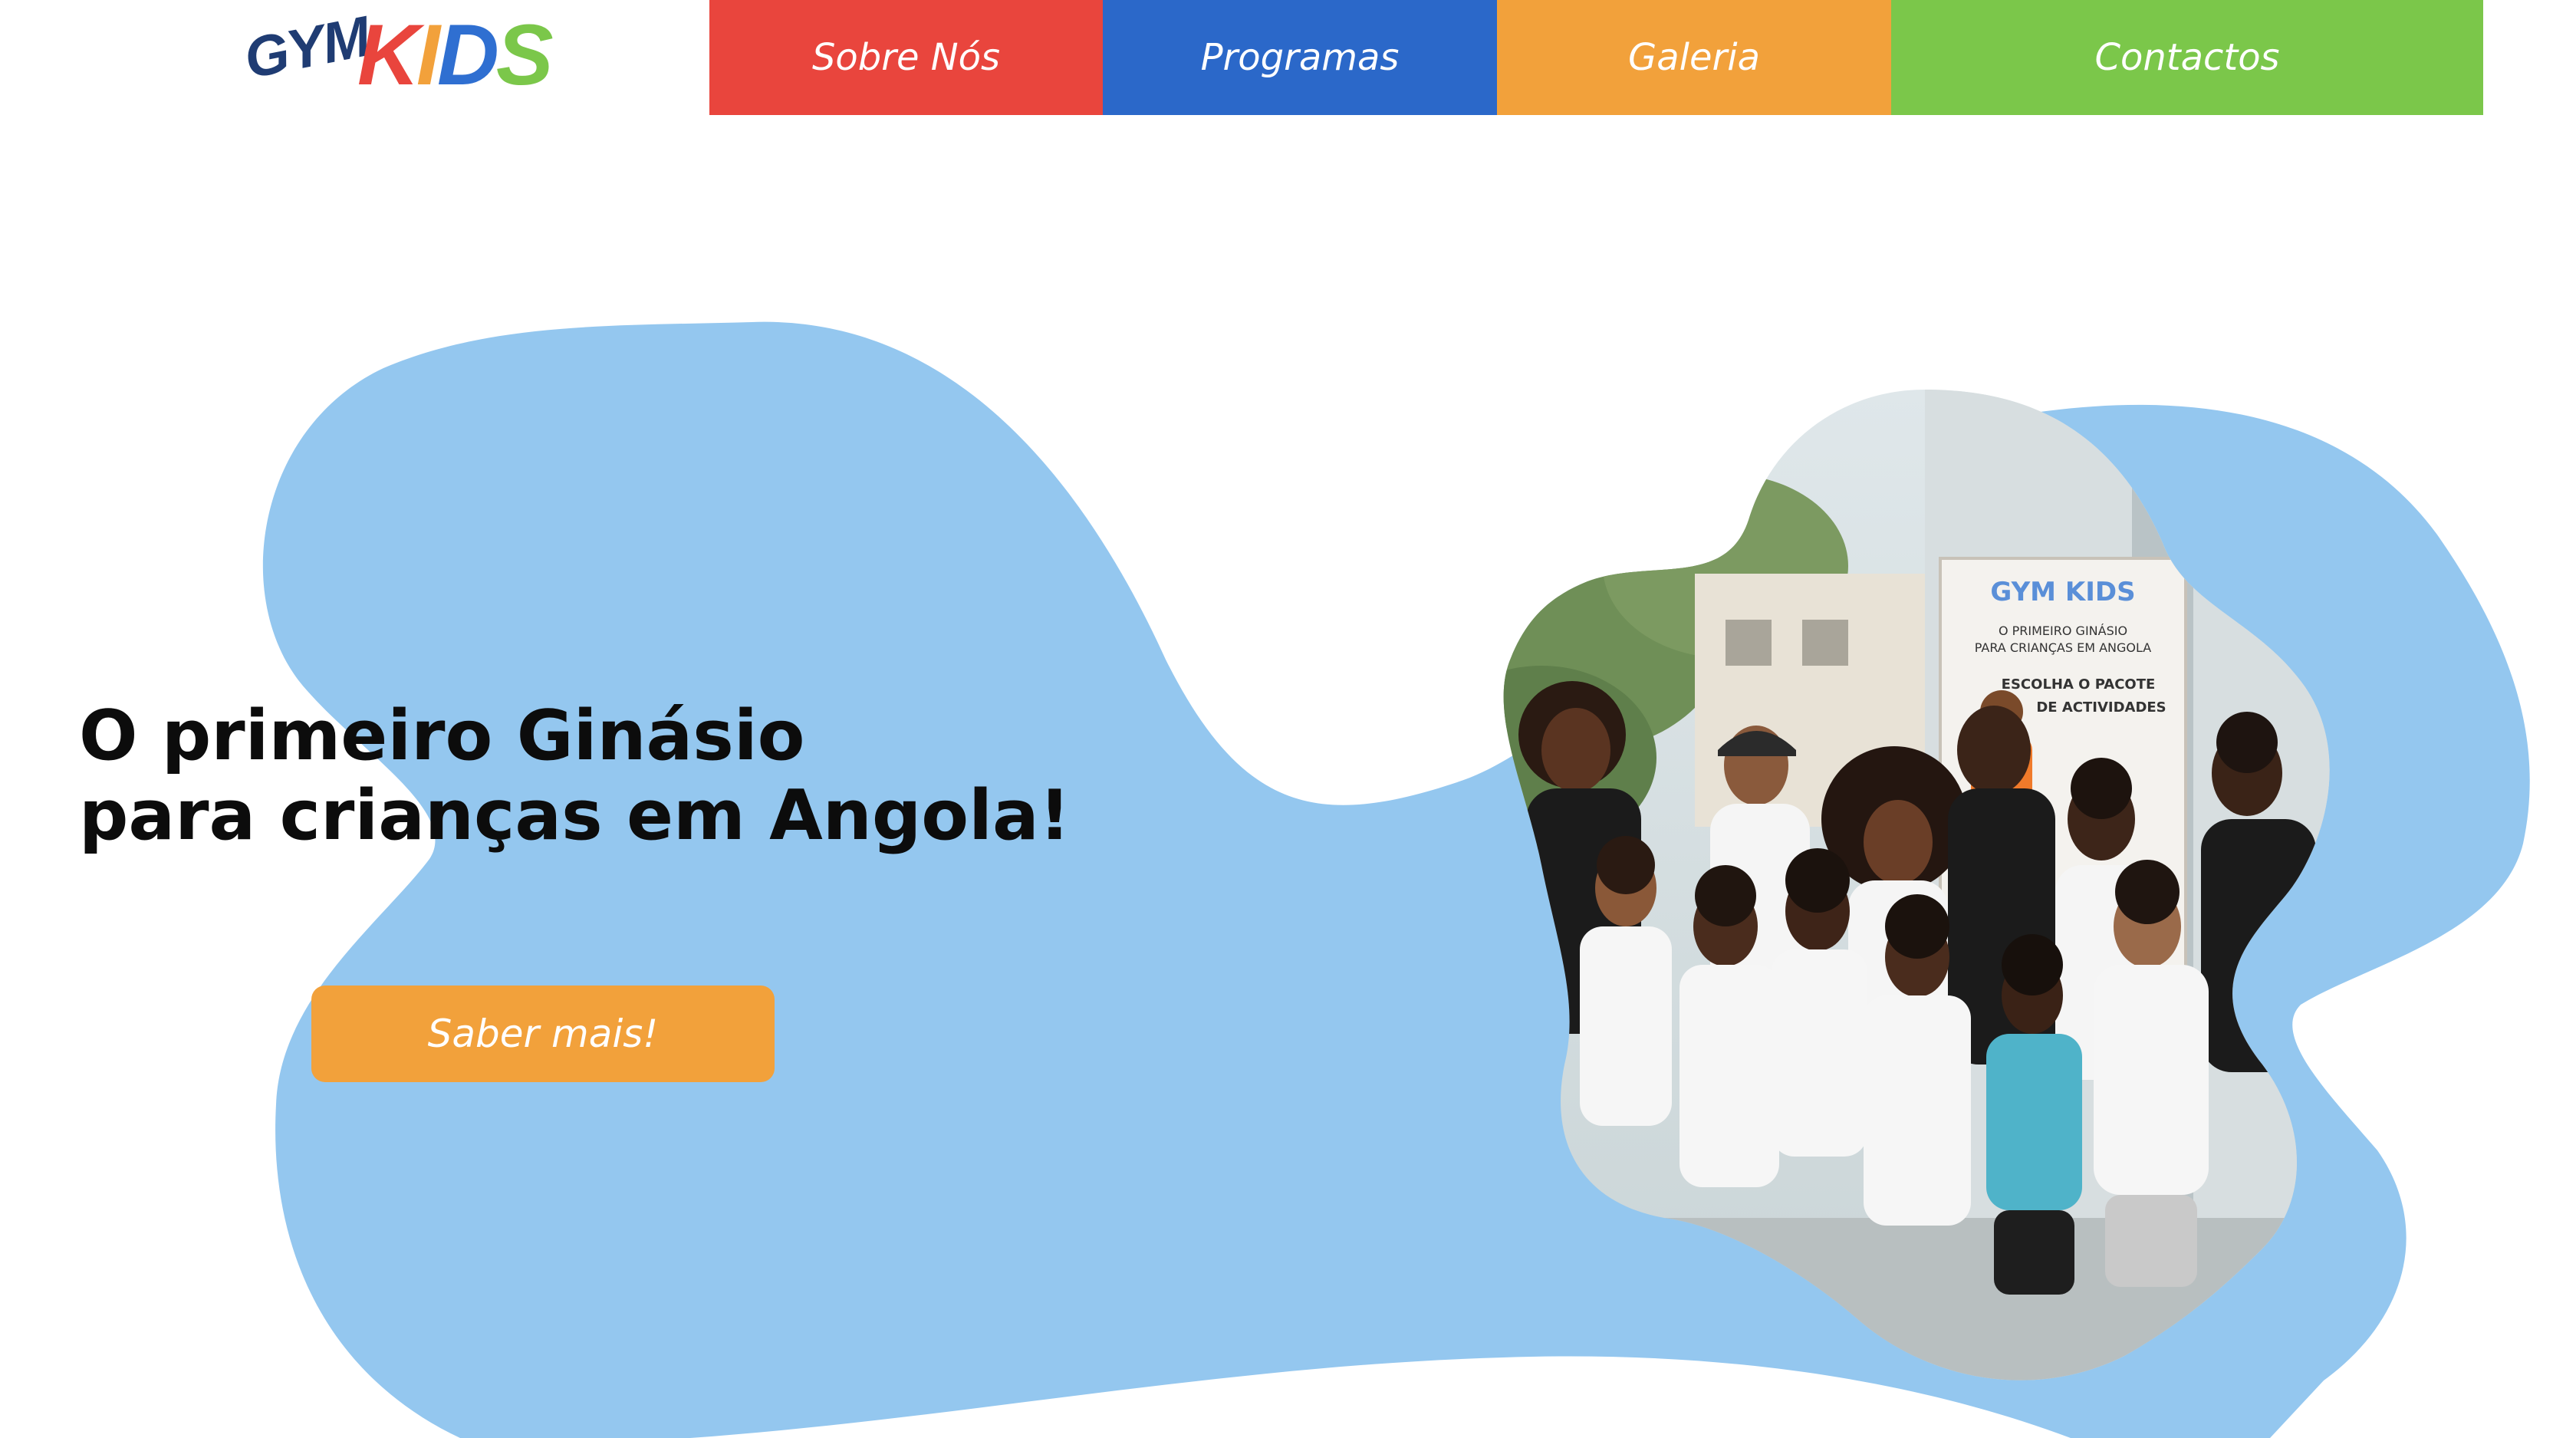 The height and width of the screenshot is (1438, 2576). I want to click on poster-brand: GYM KIDS, so click(2062, 592).